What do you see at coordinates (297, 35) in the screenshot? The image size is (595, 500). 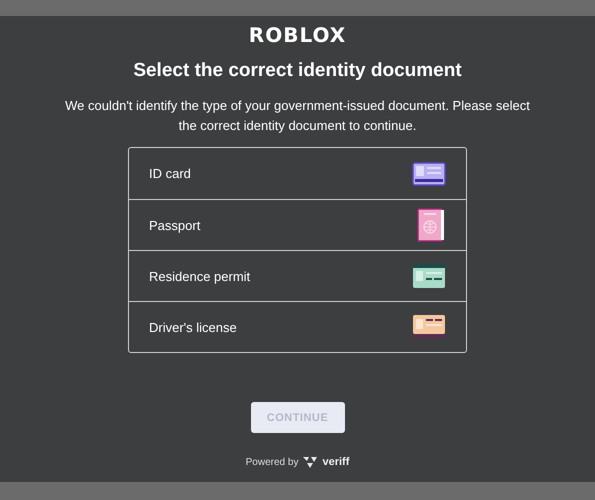 I see `logo: ROBLOX` at bounding box center [297, 35].